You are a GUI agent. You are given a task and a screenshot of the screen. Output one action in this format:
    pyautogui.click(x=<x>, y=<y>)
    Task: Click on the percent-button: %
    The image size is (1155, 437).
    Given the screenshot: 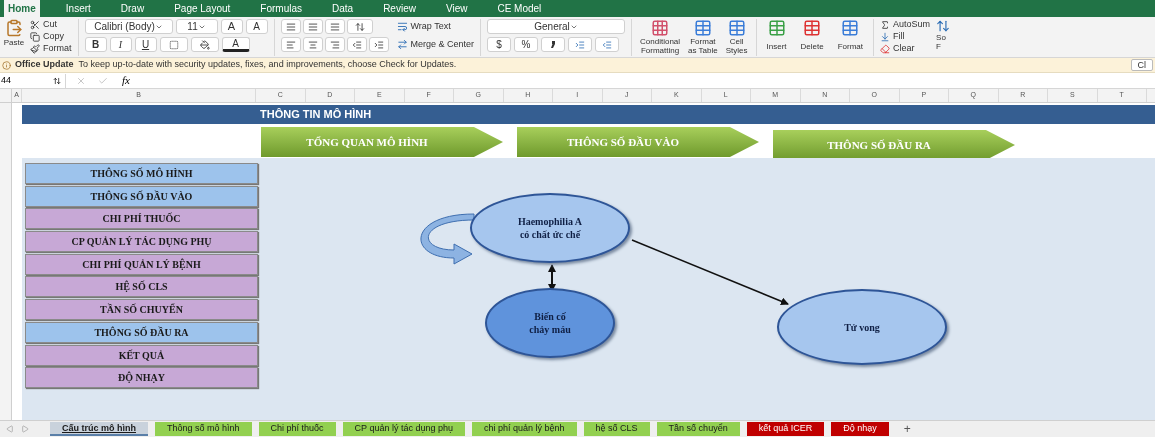 What is the action you would take?
    pyautogui.click(x=526, y=44)
    